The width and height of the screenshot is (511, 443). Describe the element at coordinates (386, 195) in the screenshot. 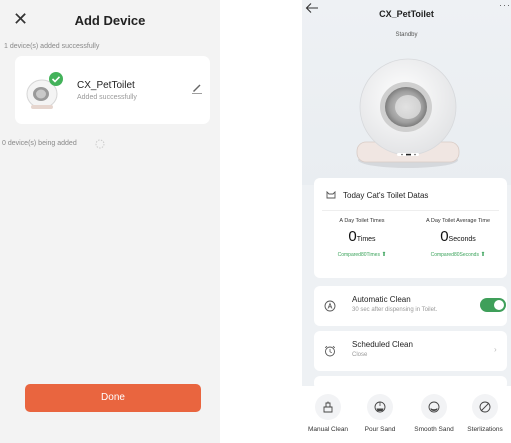

I see `toilet-data-heading: Today Cat's Toilet Datas` at that location.